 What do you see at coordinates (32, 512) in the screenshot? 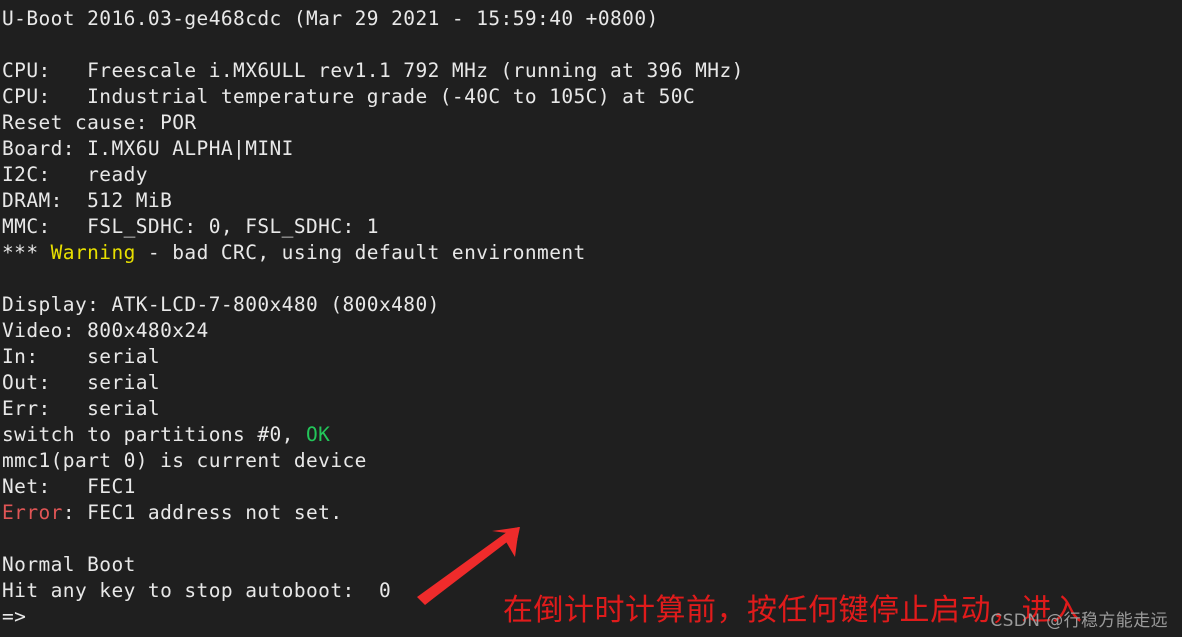
I see `line-net-error-token: Error` at bounding box center [32, 512].